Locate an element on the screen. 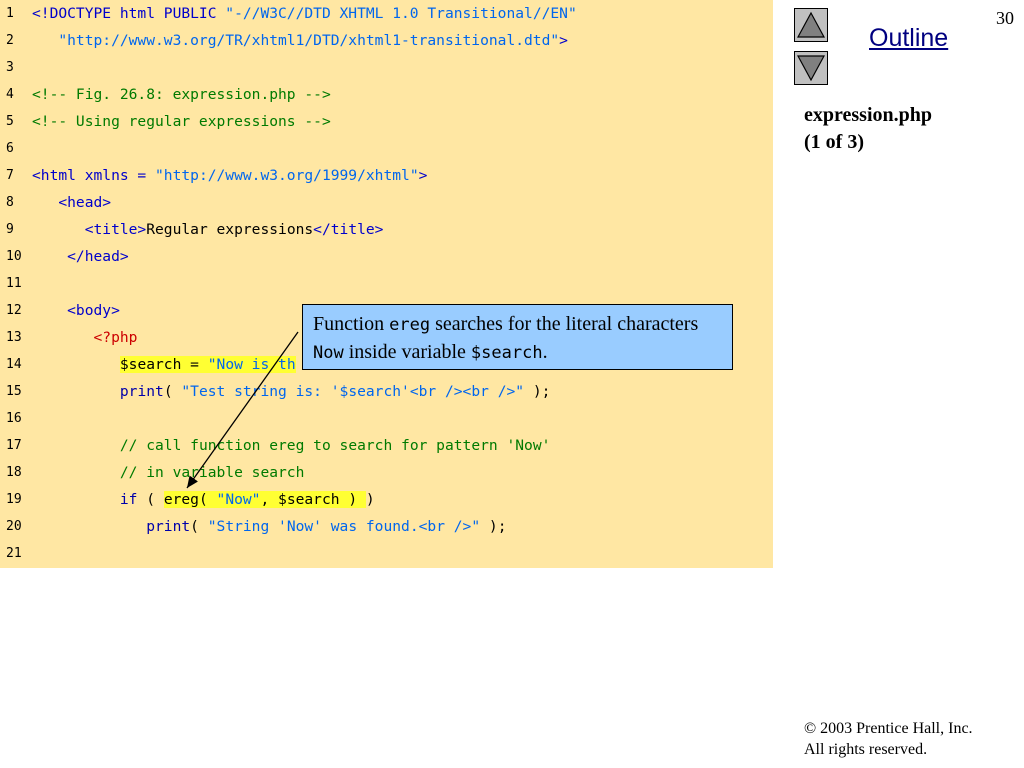 Image resolution: width=1024 pixels, height=768 pixels. code-token: if is located at coordinates (128, 499).